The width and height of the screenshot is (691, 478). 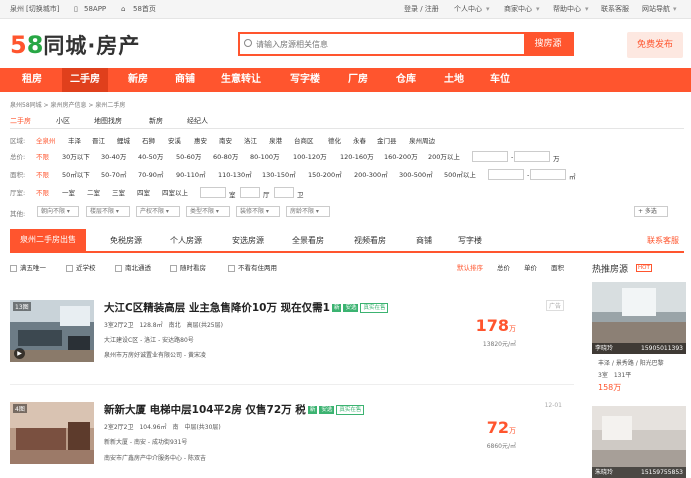 What do you see at coordinates (548, 44) in the screenshot?
I see `search-button: 搜房源` at bounding box center [548, 44].